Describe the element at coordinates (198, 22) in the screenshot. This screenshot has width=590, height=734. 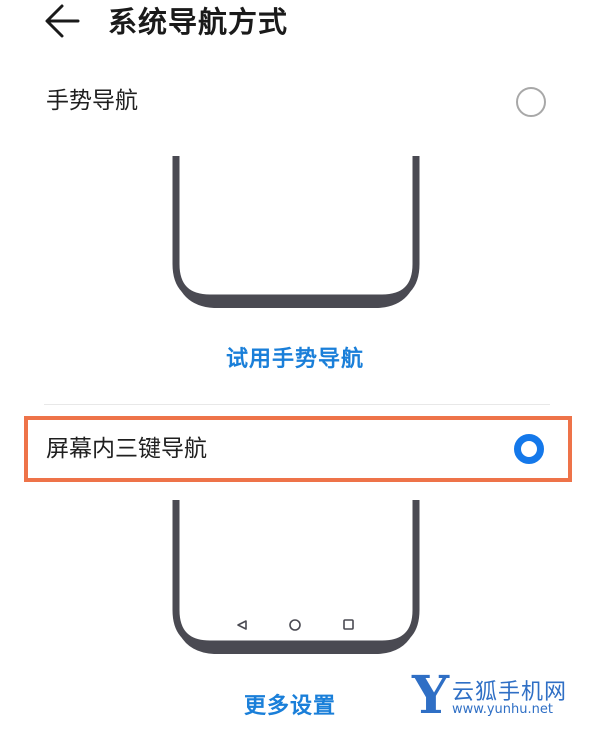
I see `page-title: 系统导航方式` at that location.